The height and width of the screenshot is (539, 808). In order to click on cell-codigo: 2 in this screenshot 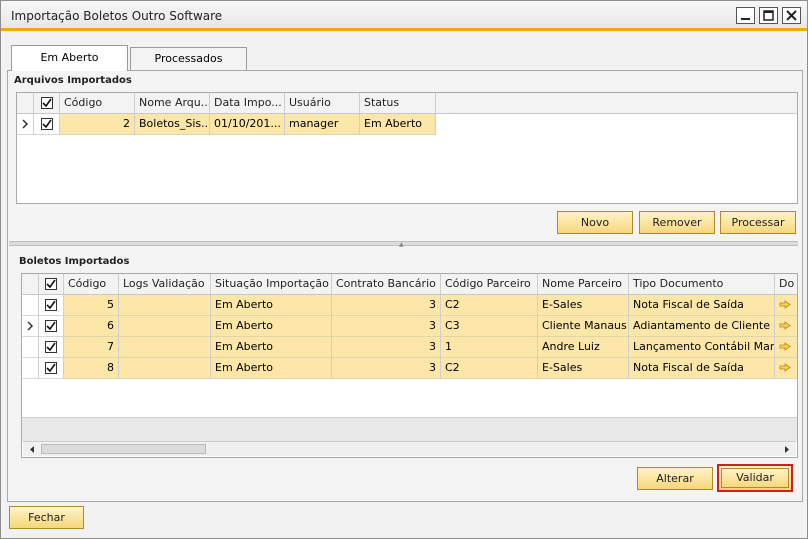, I will do `click(97, 124)`.